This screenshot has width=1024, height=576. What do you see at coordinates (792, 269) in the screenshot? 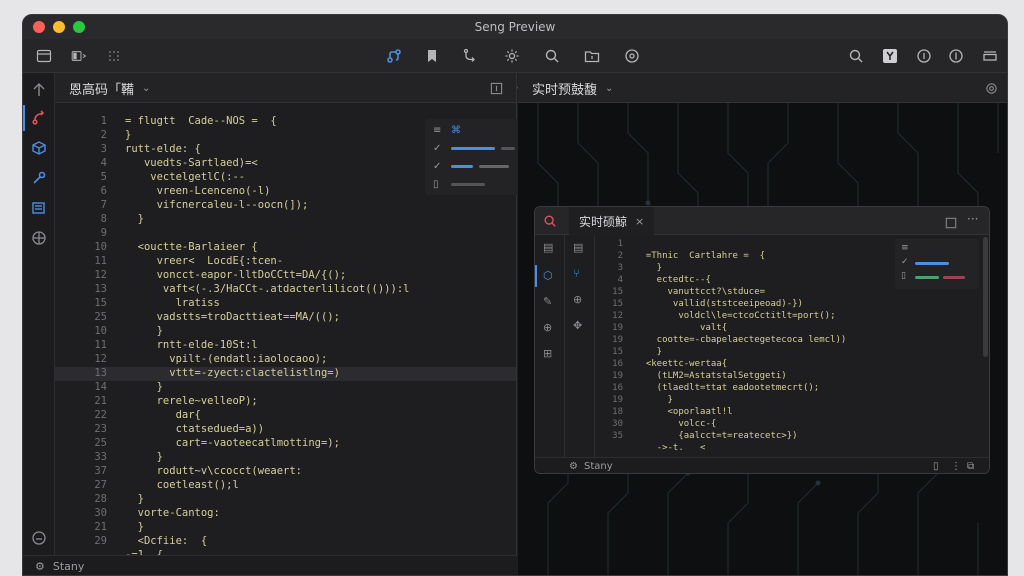
I see `code-line: 3 }` at bounding box center [792, 269].